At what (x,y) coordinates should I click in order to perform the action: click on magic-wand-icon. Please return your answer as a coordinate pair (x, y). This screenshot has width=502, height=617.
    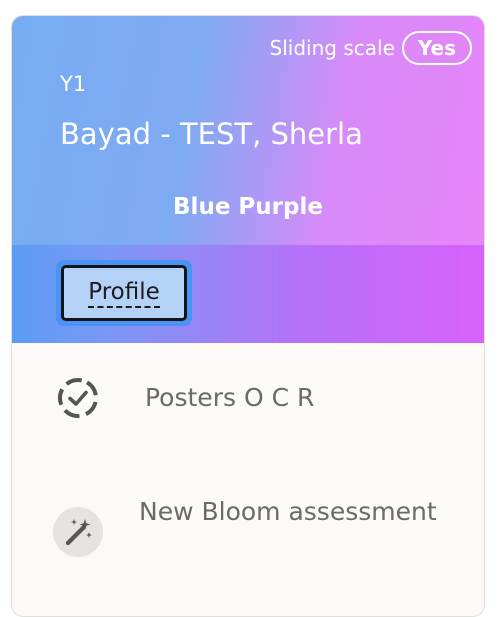
    Looking at the image, I should click on (78, 532).